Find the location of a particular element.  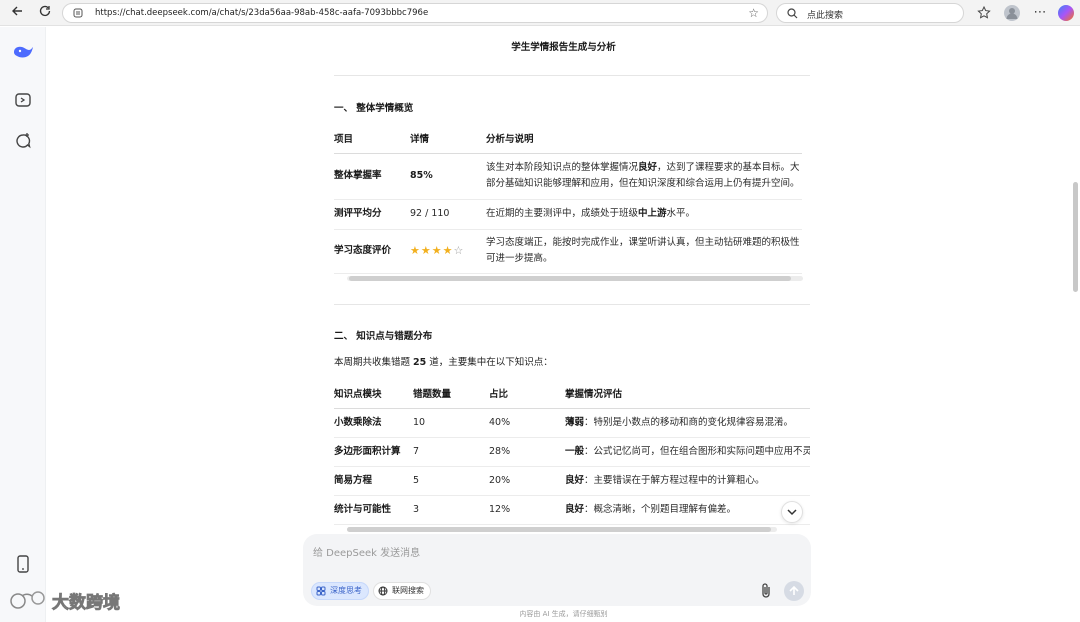

count-cell: 3 is located at coordinates (451, 510).